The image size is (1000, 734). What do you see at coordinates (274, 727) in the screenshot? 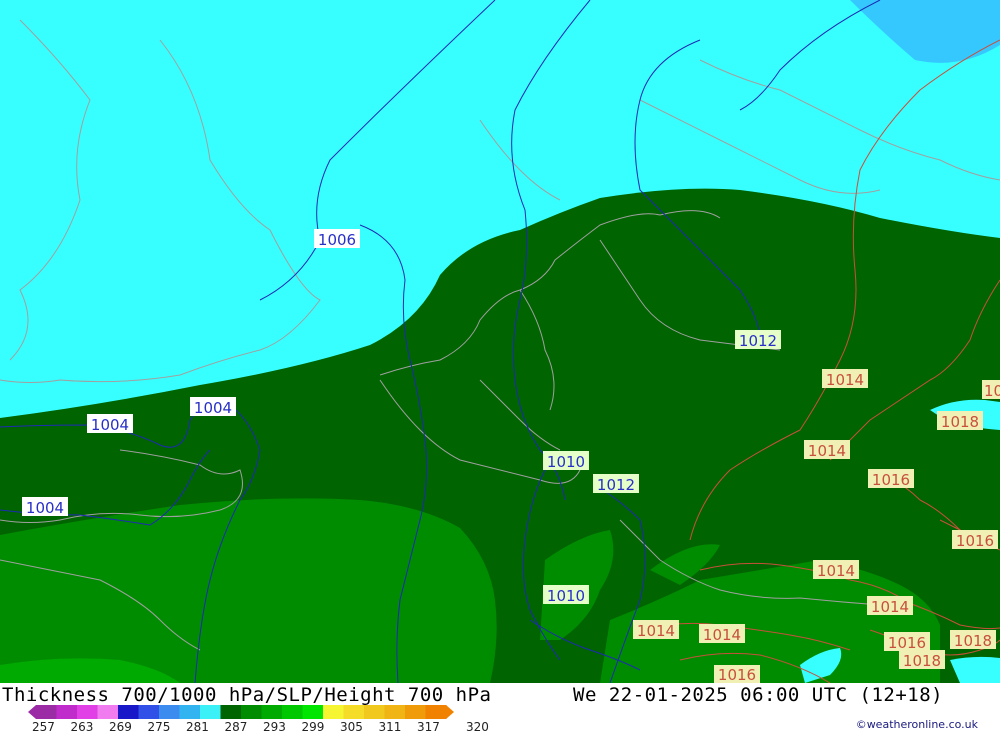
I see `color-scale-tick: 293` at bounding box center [274, 727].